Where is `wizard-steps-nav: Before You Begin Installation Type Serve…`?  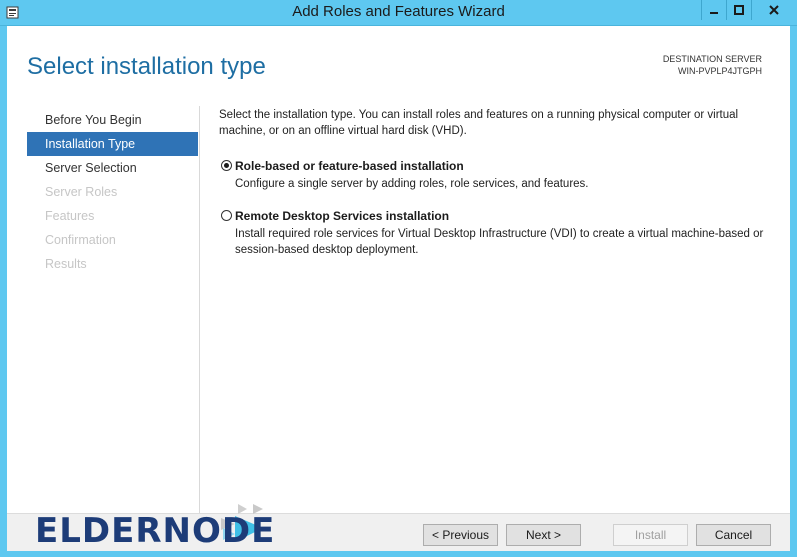
wizard-steps-nav: Before You Begin Installation Type Serve… is located at coordinates (112, 192).